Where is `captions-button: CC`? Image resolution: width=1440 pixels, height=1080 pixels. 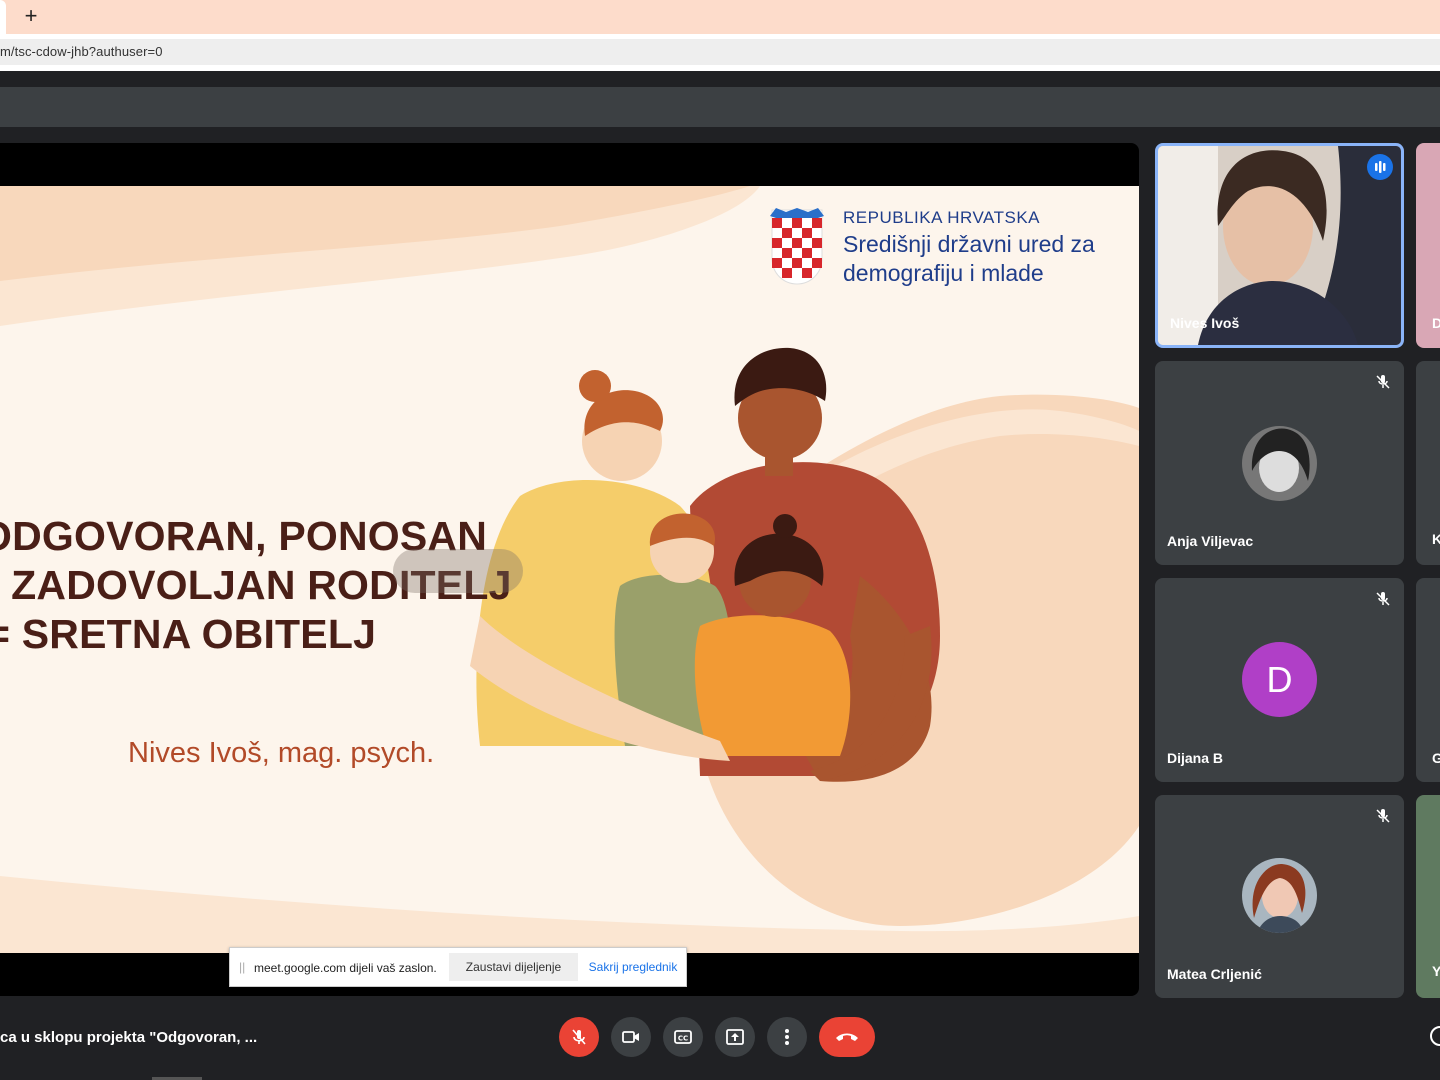
captions-button: CC is located at coordinates (683, 1037).